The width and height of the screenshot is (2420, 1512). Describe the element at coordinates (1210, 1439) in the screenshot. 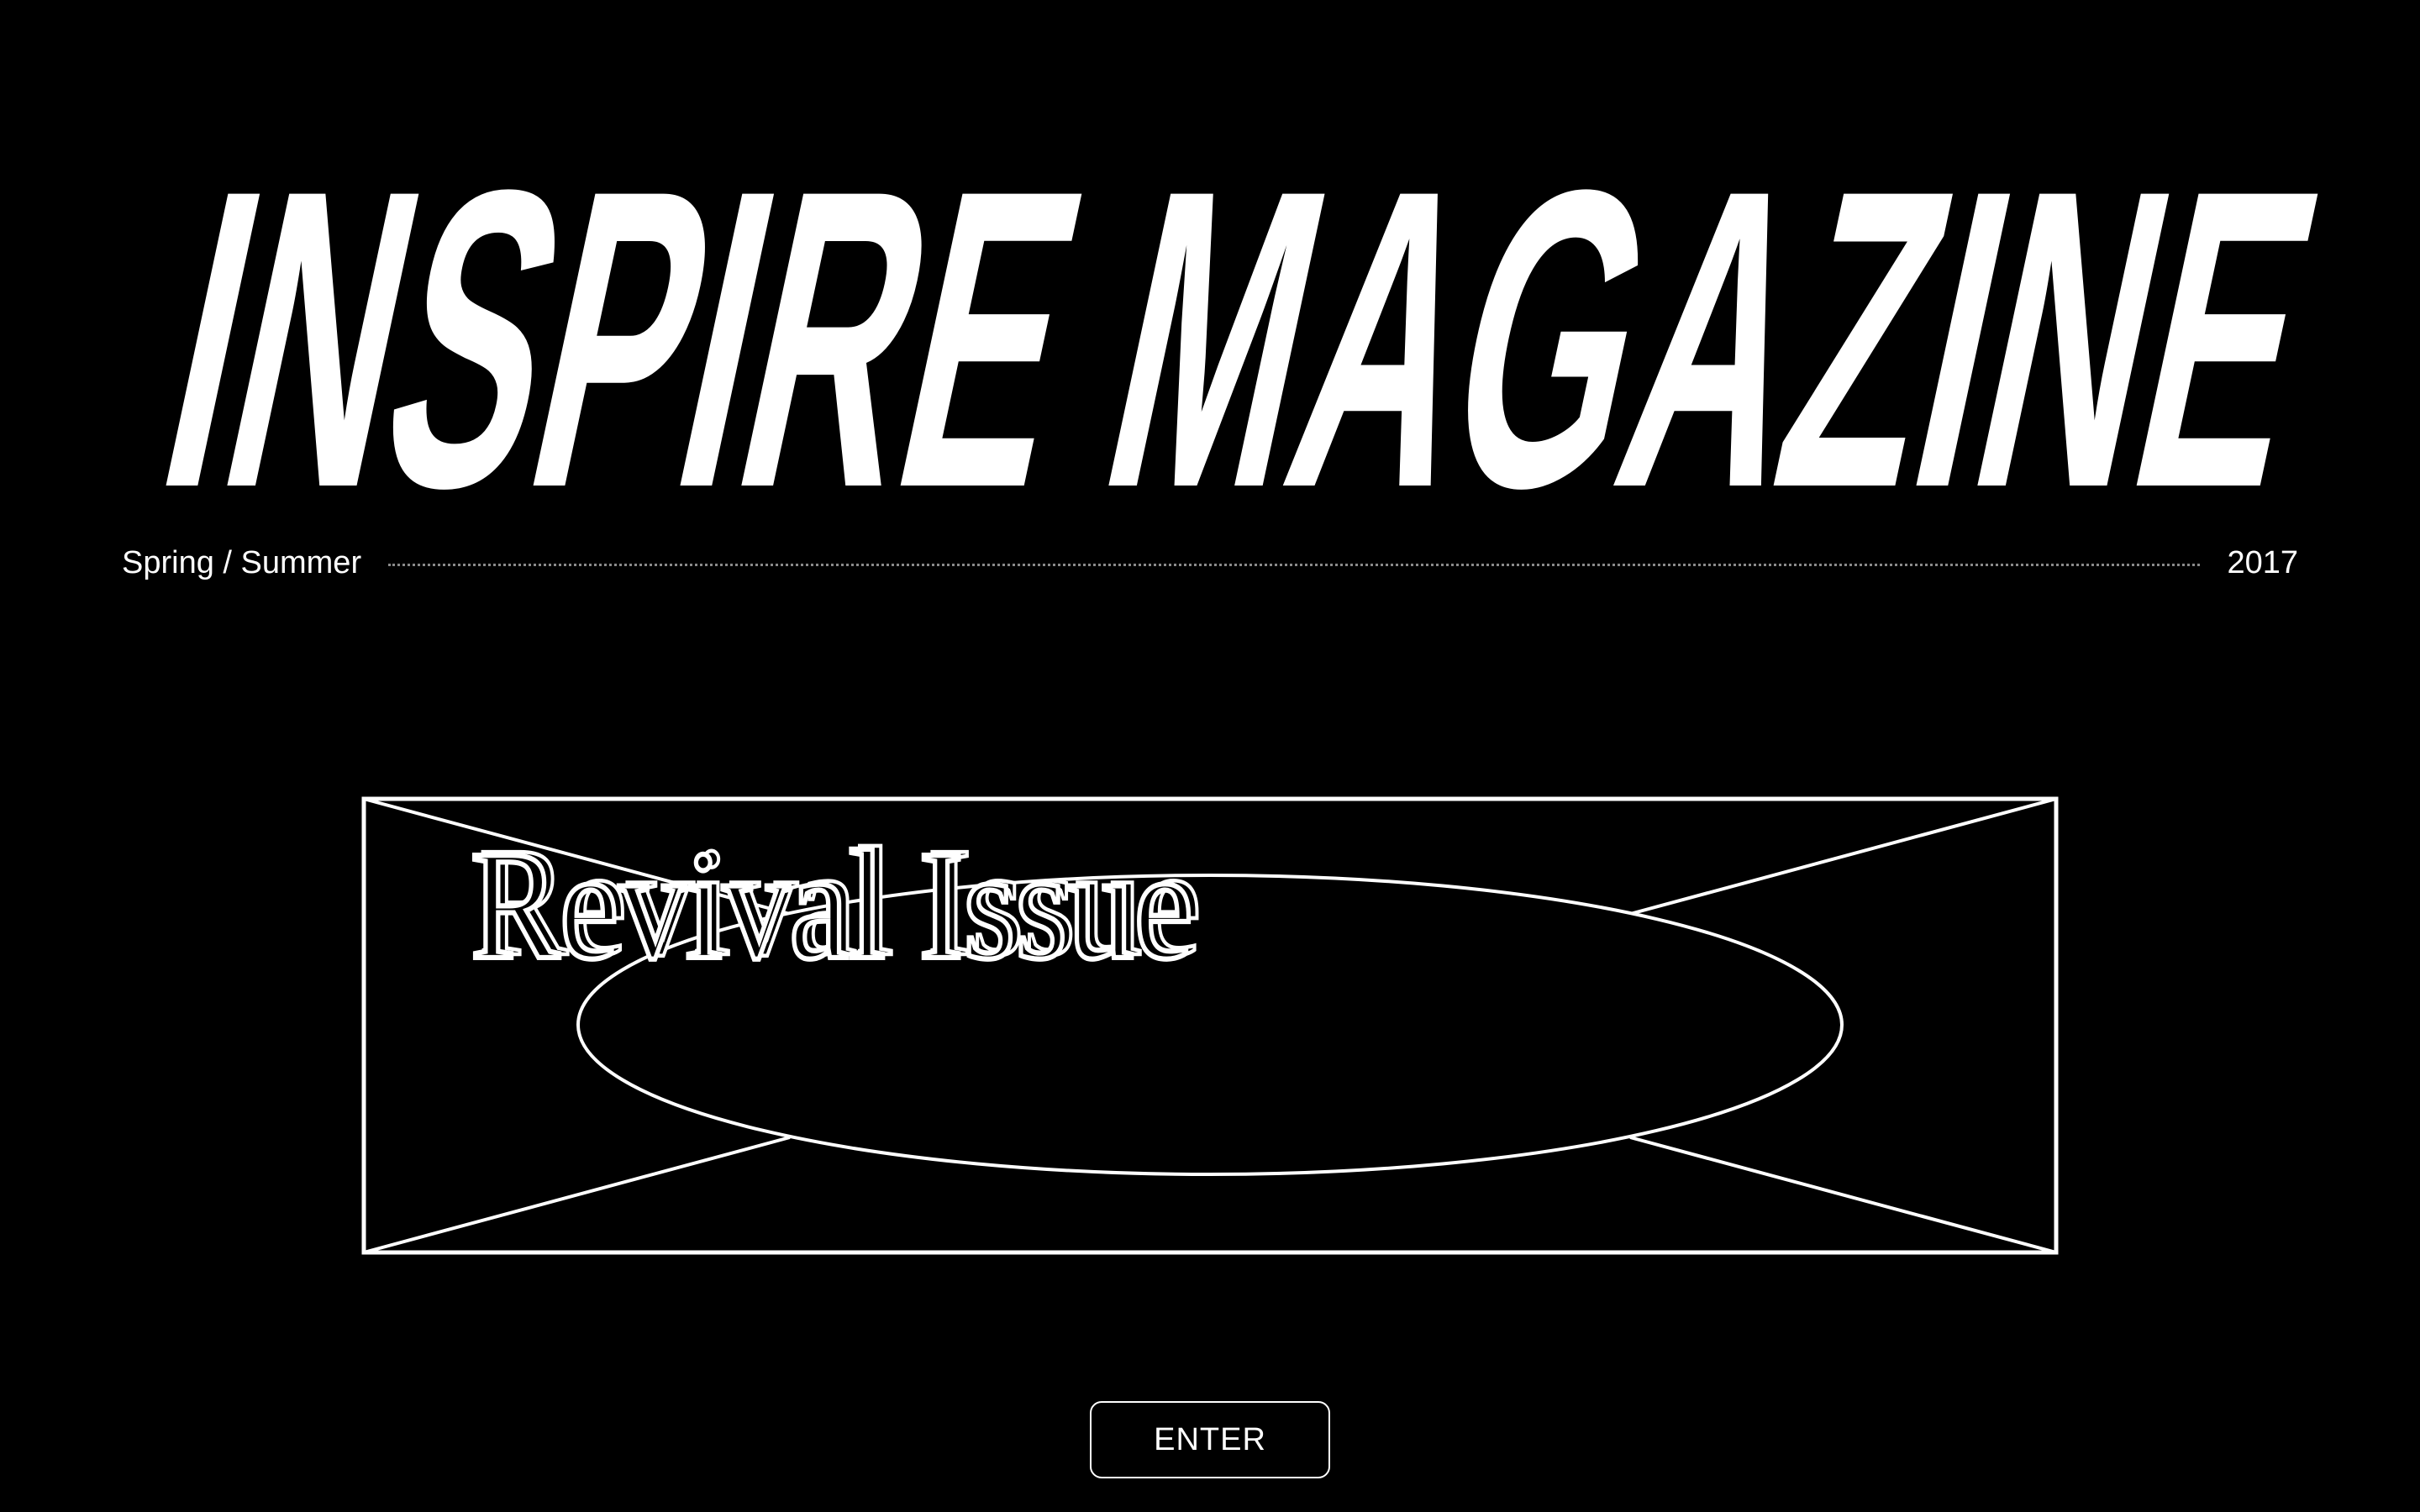

I see `enter-button: ENTER` at that location.